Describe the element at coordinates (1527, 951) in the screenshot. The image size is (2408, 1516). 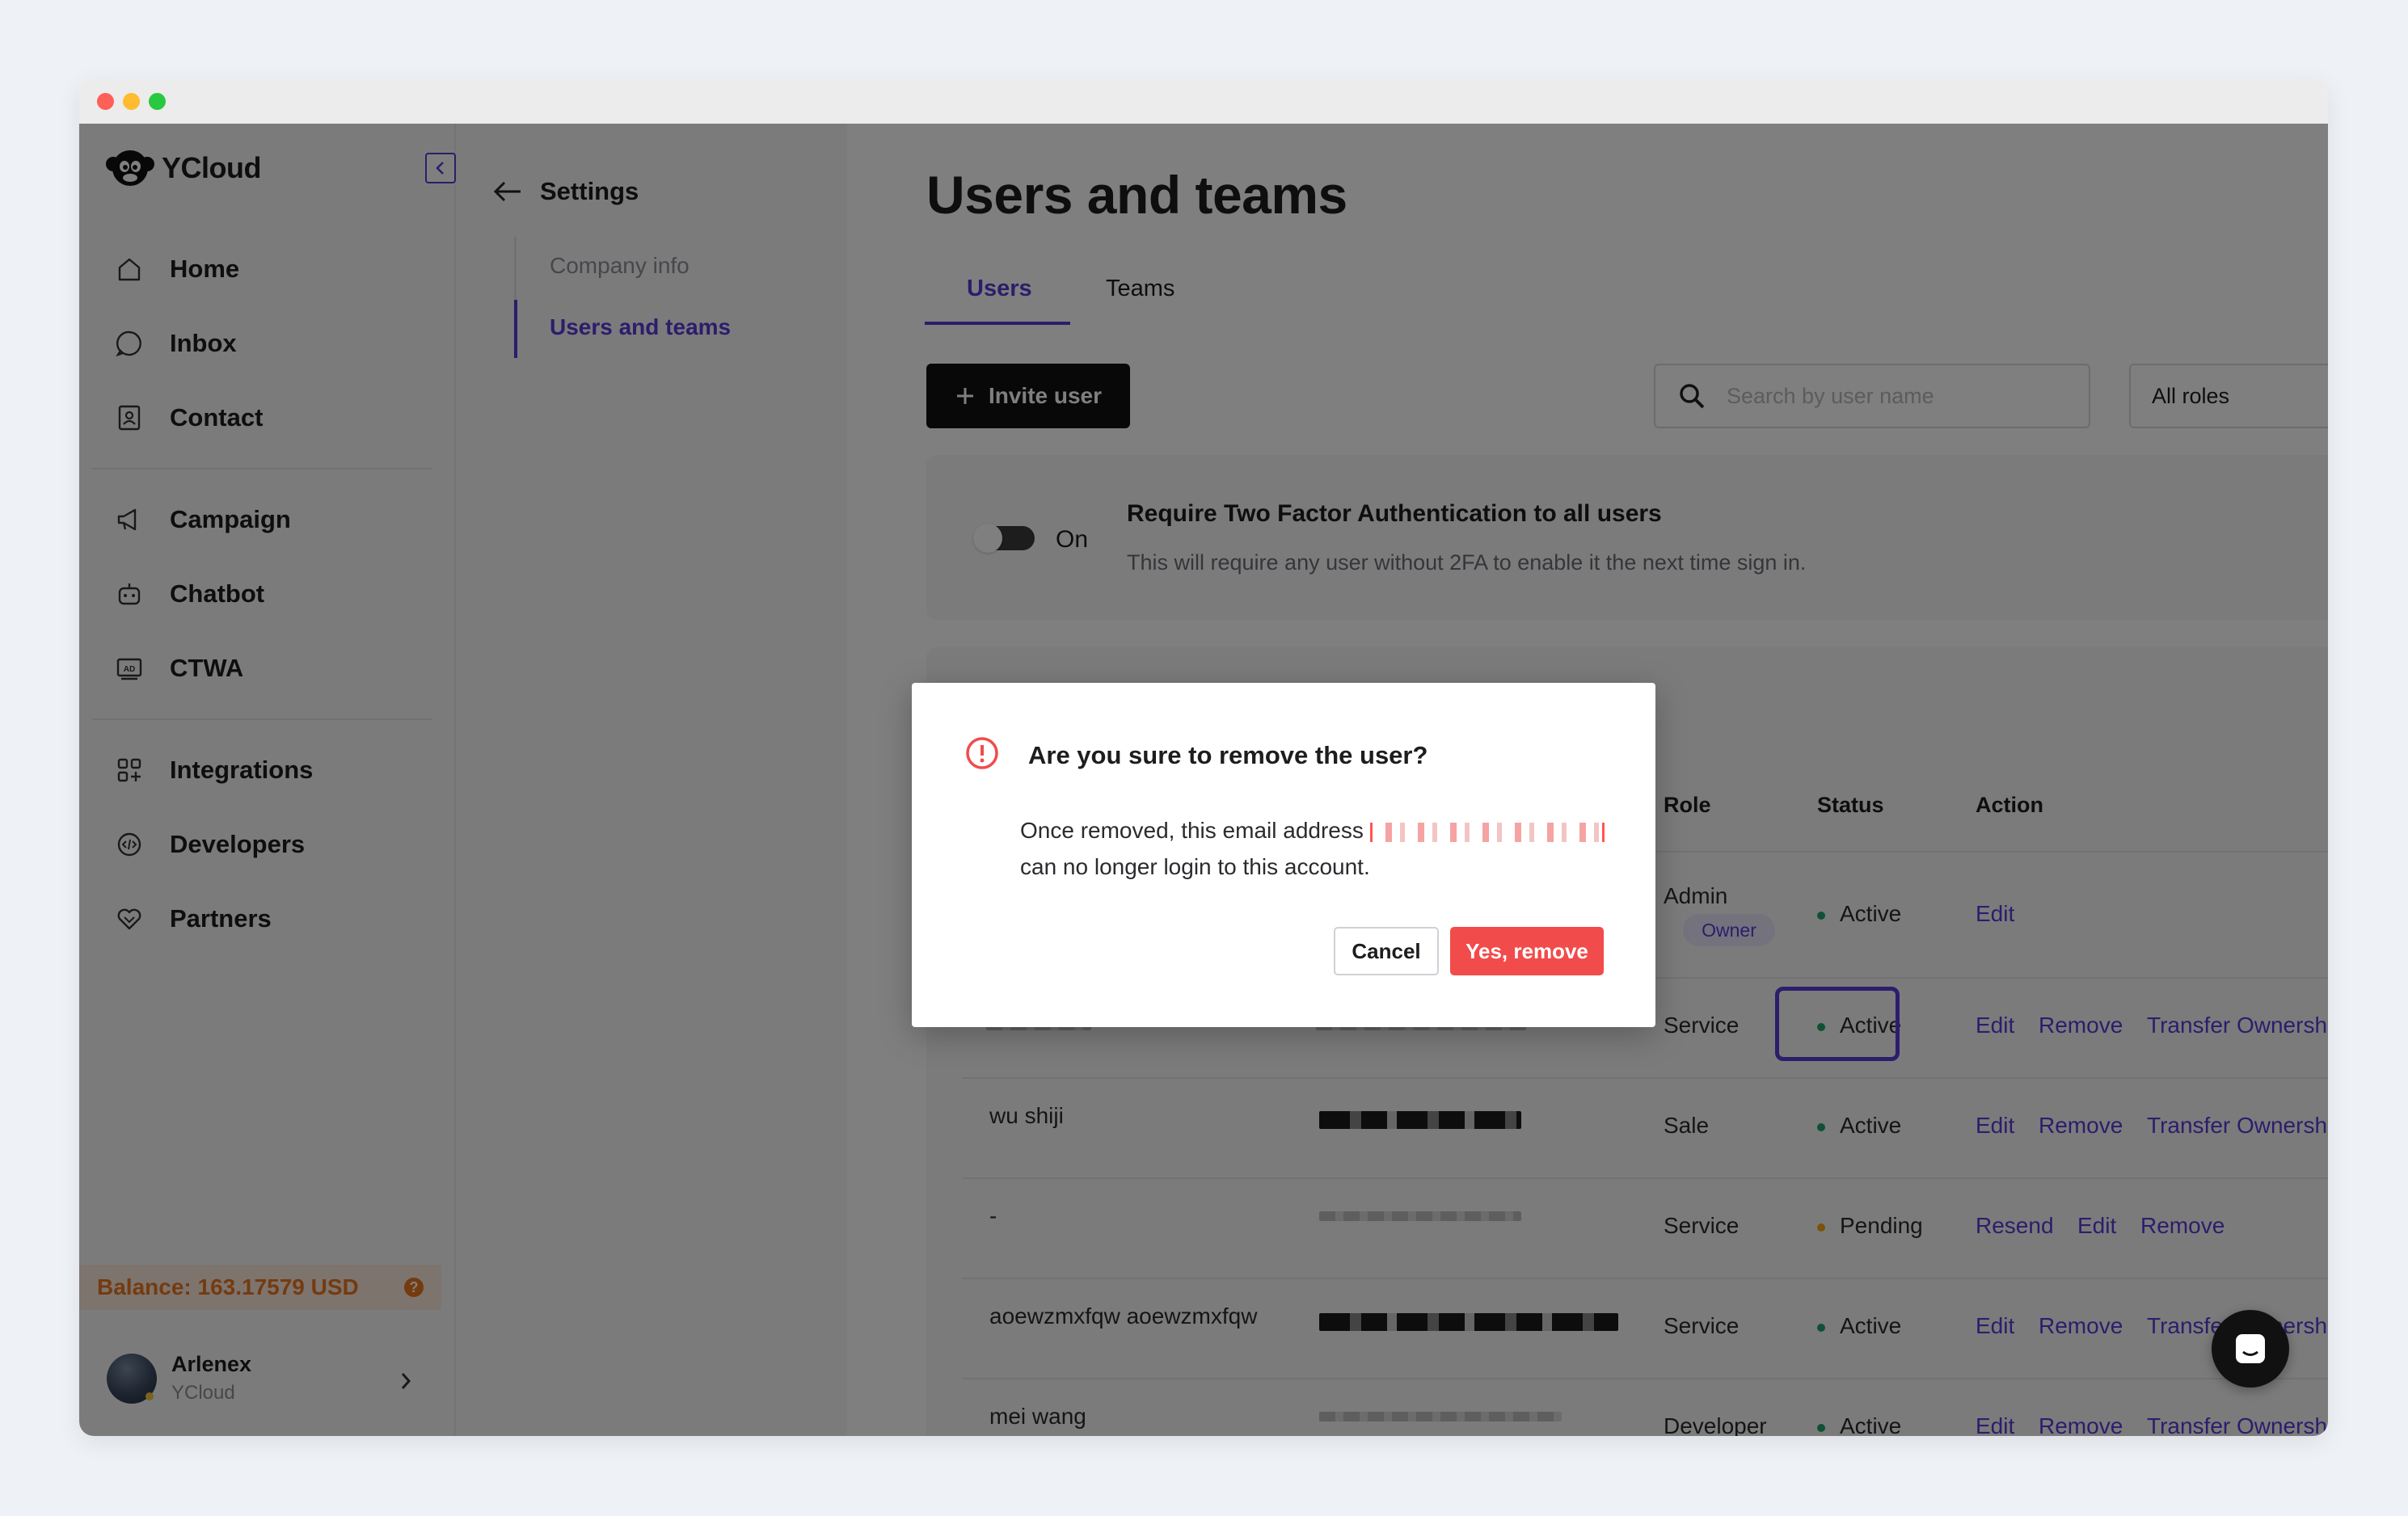
I see `confirm-remove-button: Yes, remove` at that location.